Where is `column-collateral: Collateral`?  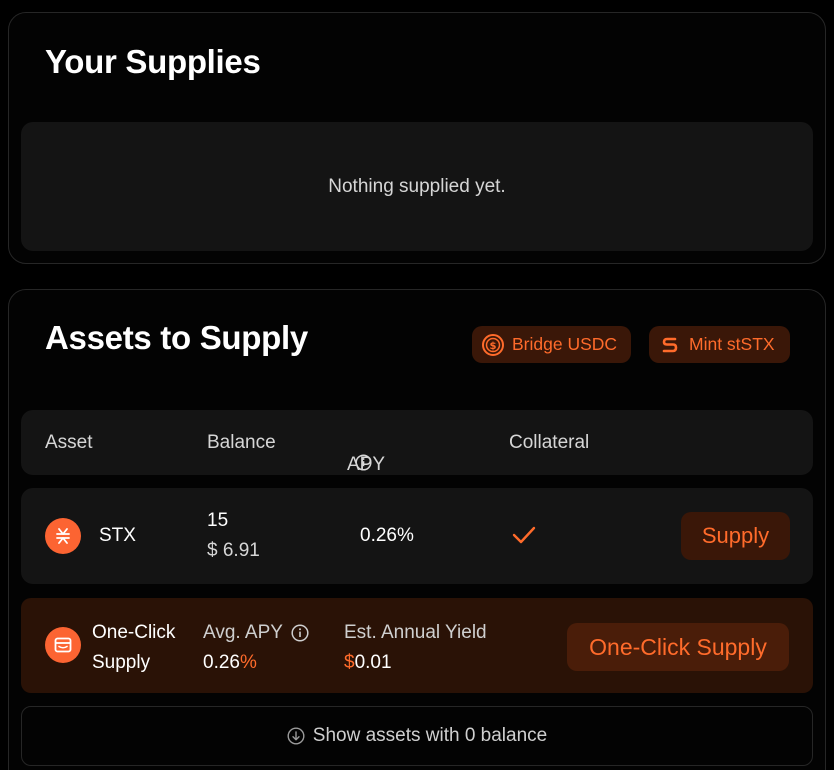
column-collateral: Collateral is located at coordinates (549, 442).